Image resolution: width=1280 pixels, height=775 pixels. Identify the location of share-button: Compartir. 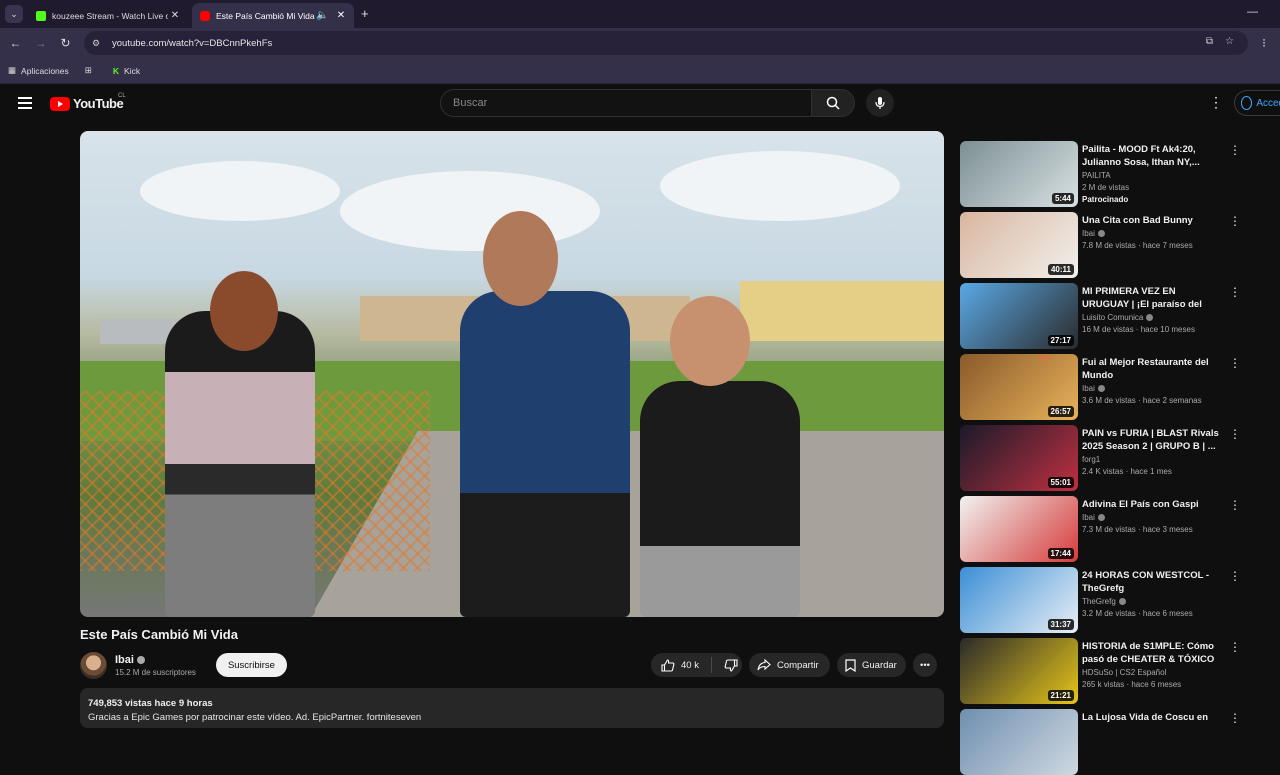
(789, 665).